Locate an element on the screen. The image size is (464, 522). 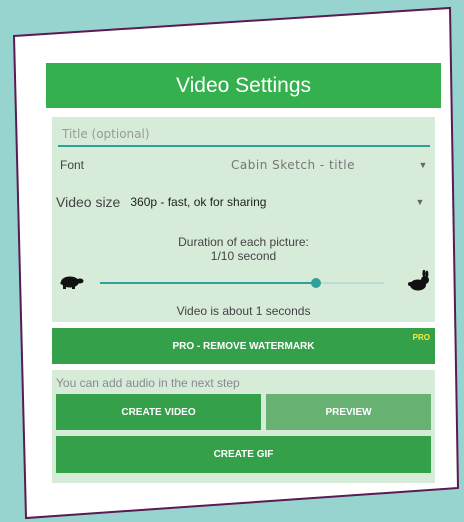
page-title: Video Settings is located at coordinates (243, 85).